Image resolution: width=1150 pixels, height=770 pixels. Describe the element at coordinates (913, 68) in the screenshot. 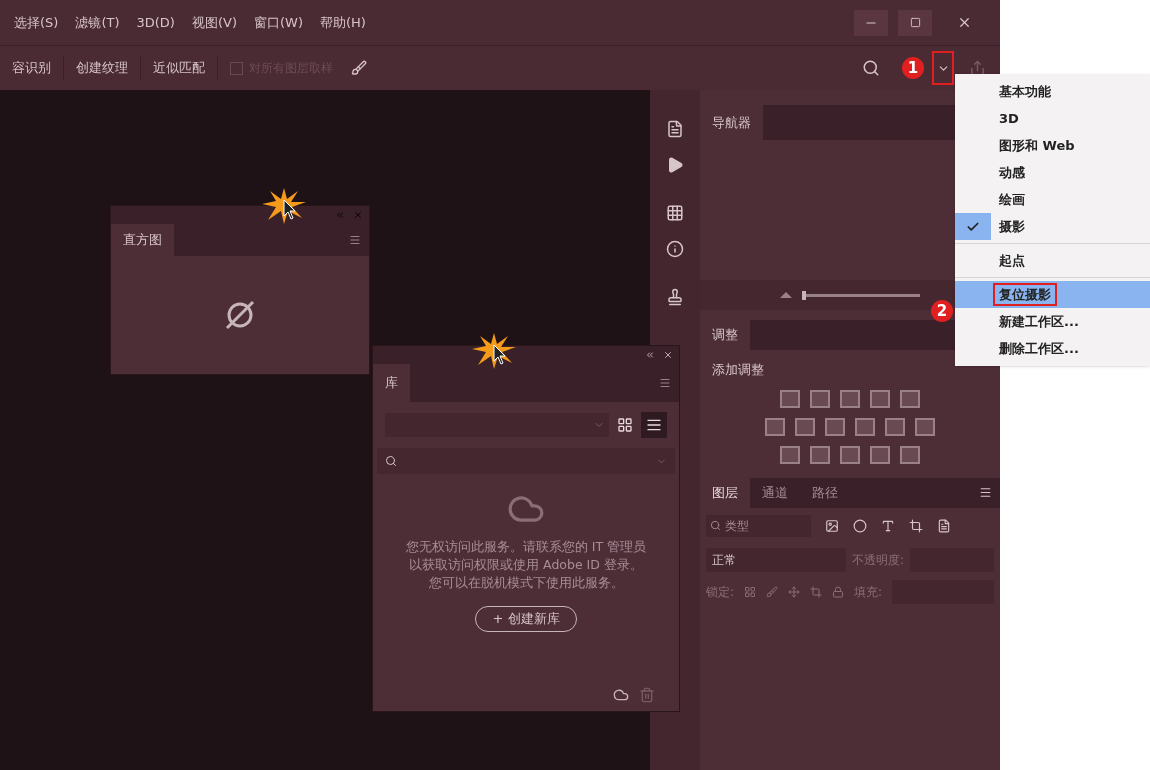

I see `step-number-badge: 1` at that location.